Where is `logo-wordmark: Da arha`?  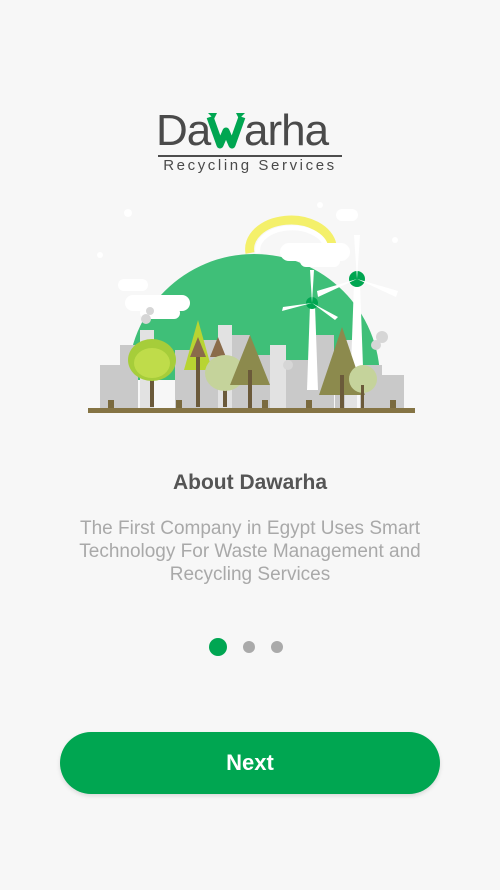 logo-wordmark: Da arha is located at coordinates (243, 131).